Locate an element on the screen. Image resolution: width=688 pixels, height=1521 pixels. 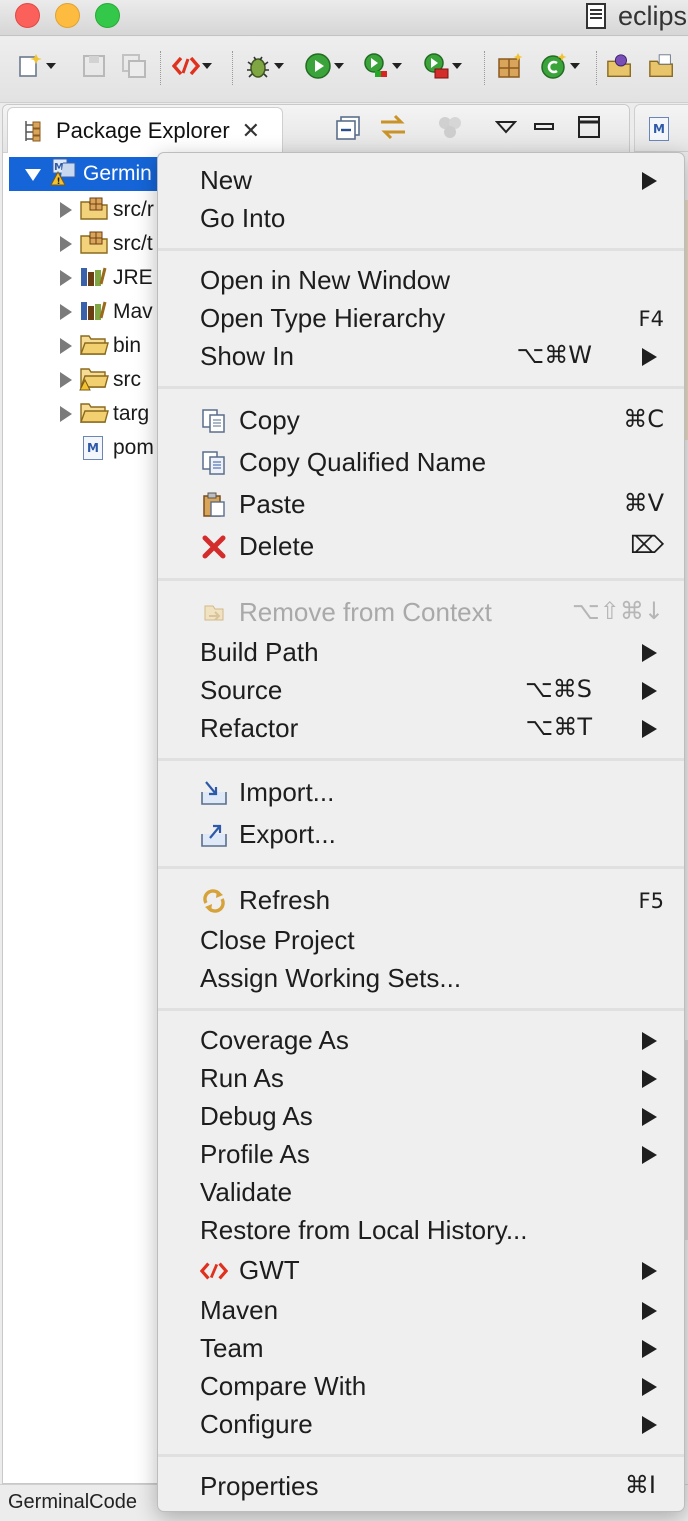
library-icon is located at coordinates (94, 278).